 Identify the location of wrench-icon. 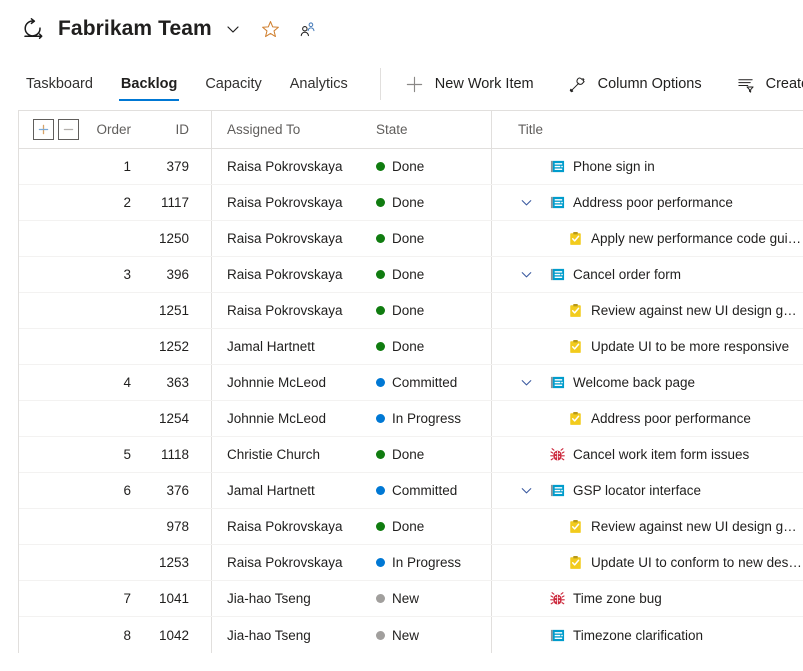
(578, 84).